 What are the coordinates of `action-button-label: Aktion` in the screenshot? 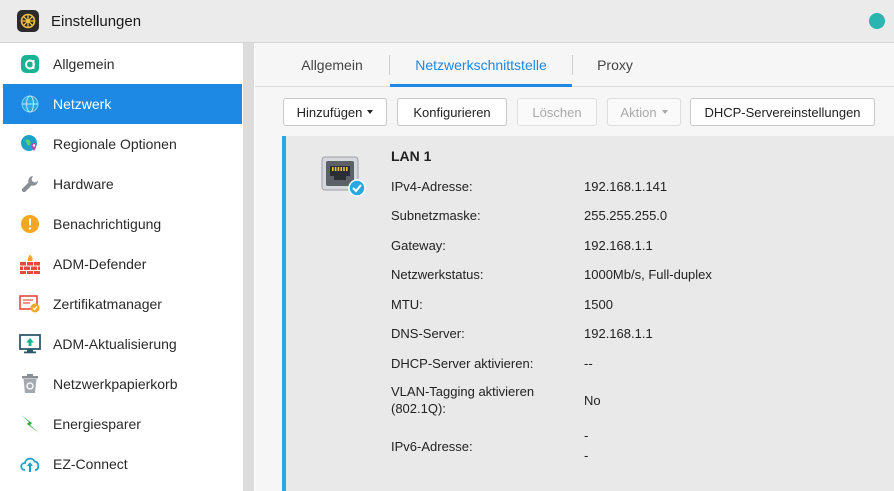 It's located at (638, 112).